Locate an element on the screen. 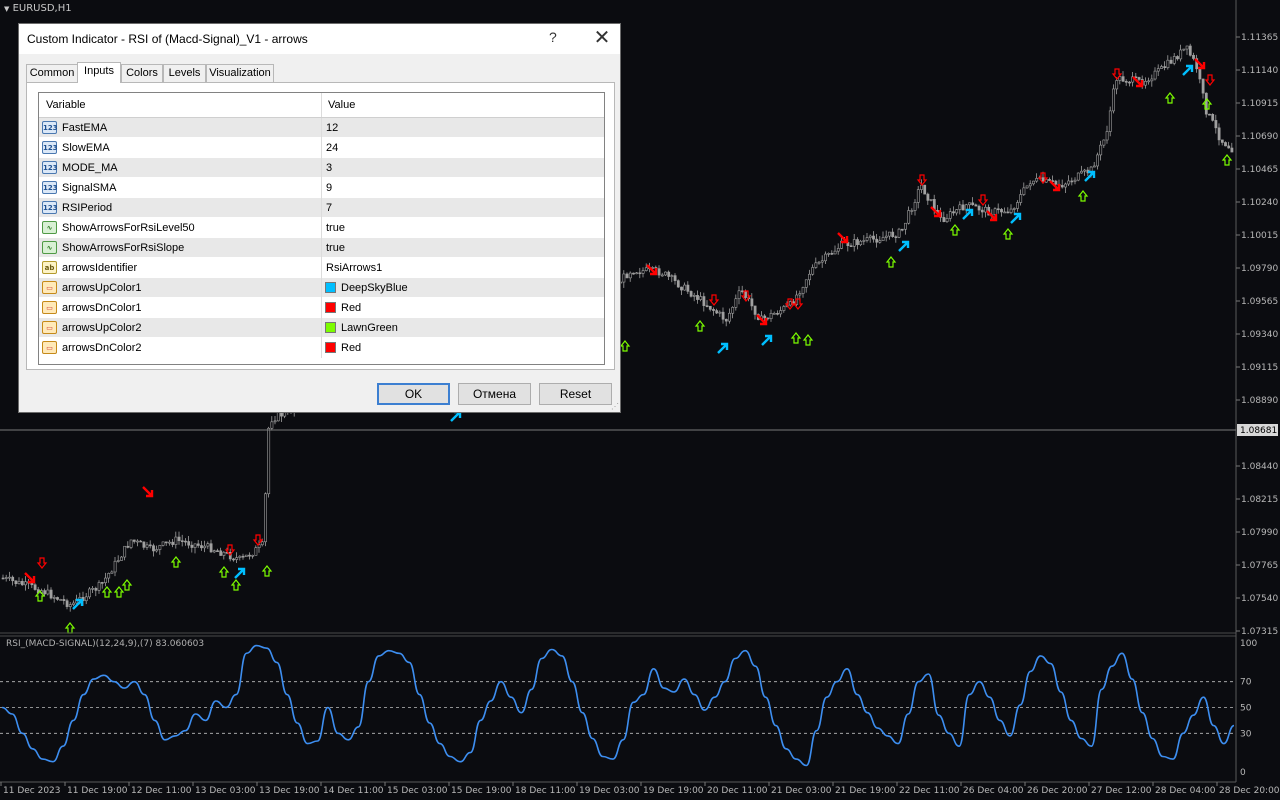 The image size is (1280, 800). input-value: DeepSkyBlue is located at coordinates (374, 288).